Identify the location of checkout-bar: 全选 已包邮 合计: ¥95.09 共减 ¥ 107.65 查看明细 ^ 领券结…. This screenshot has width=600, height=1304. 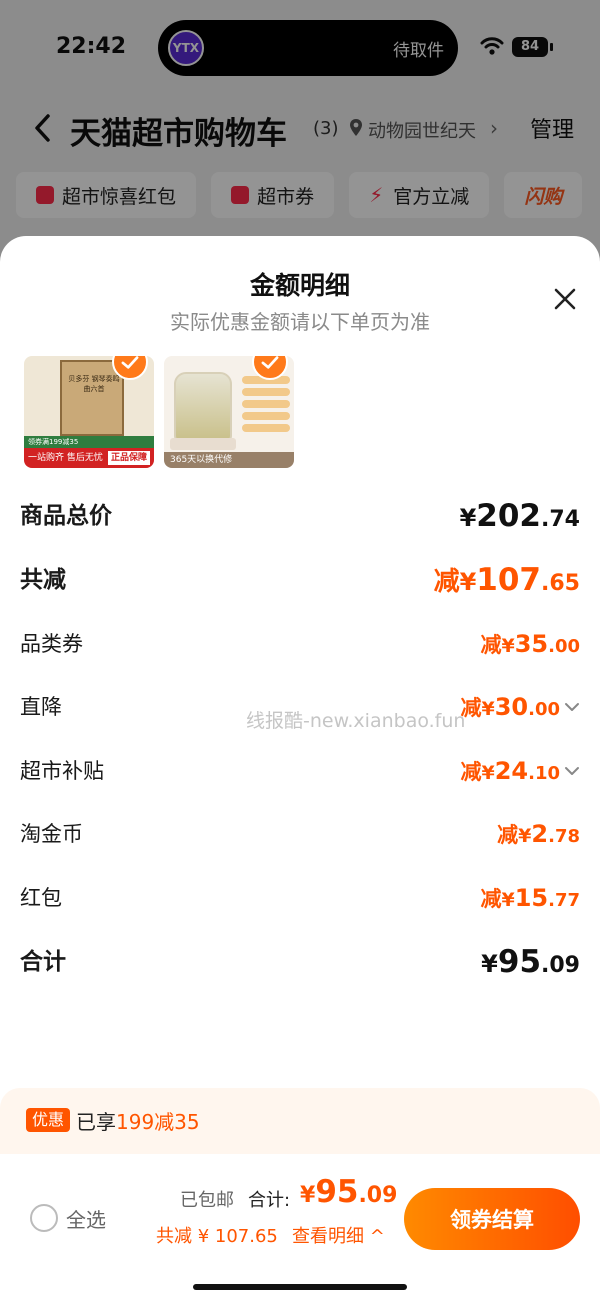
(300, 1229).